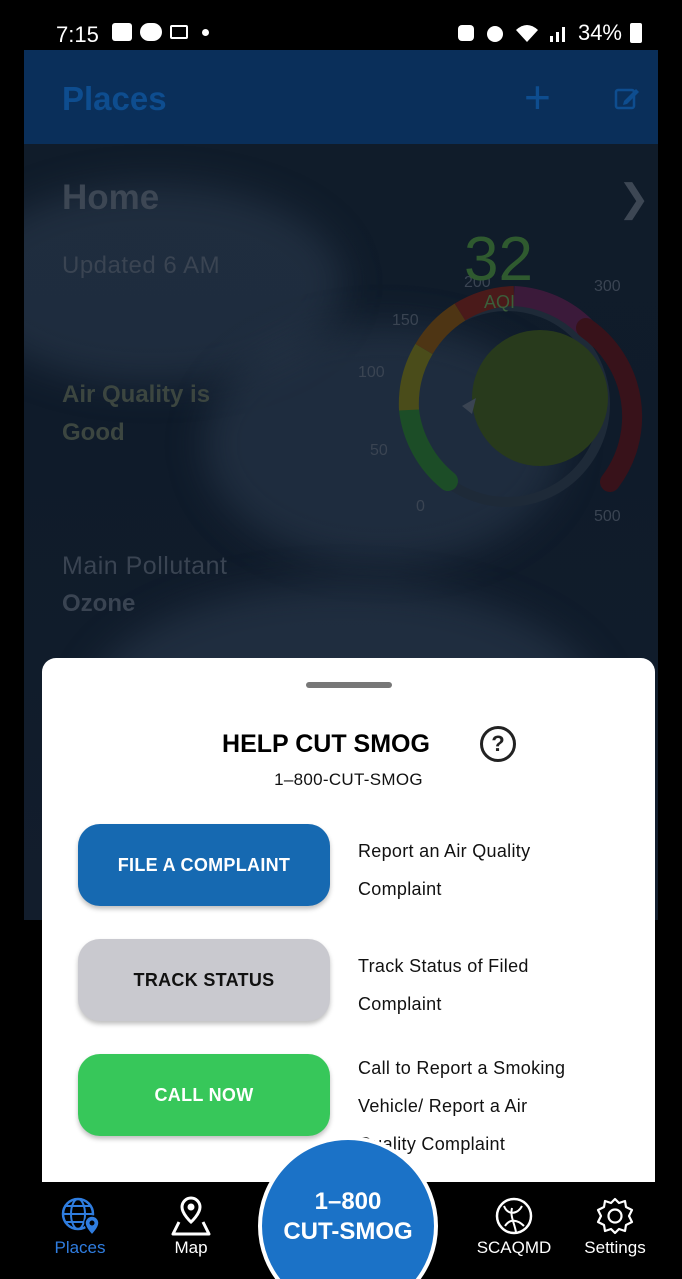 Image resolution: width=682 pixels, height=1279 pixels. I want to click on drag-handle, so click(349, 685).